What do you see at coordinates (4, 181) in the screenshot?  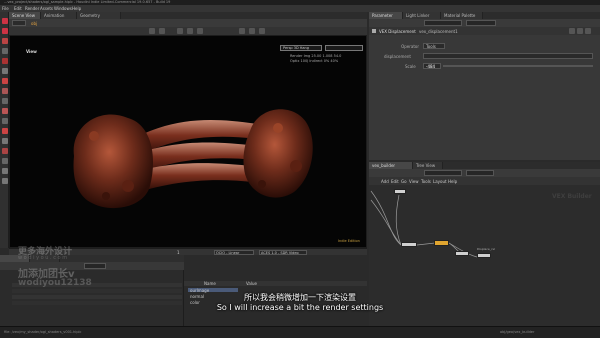 I see `layout-tool-icon` at bounding box center [4, 181].